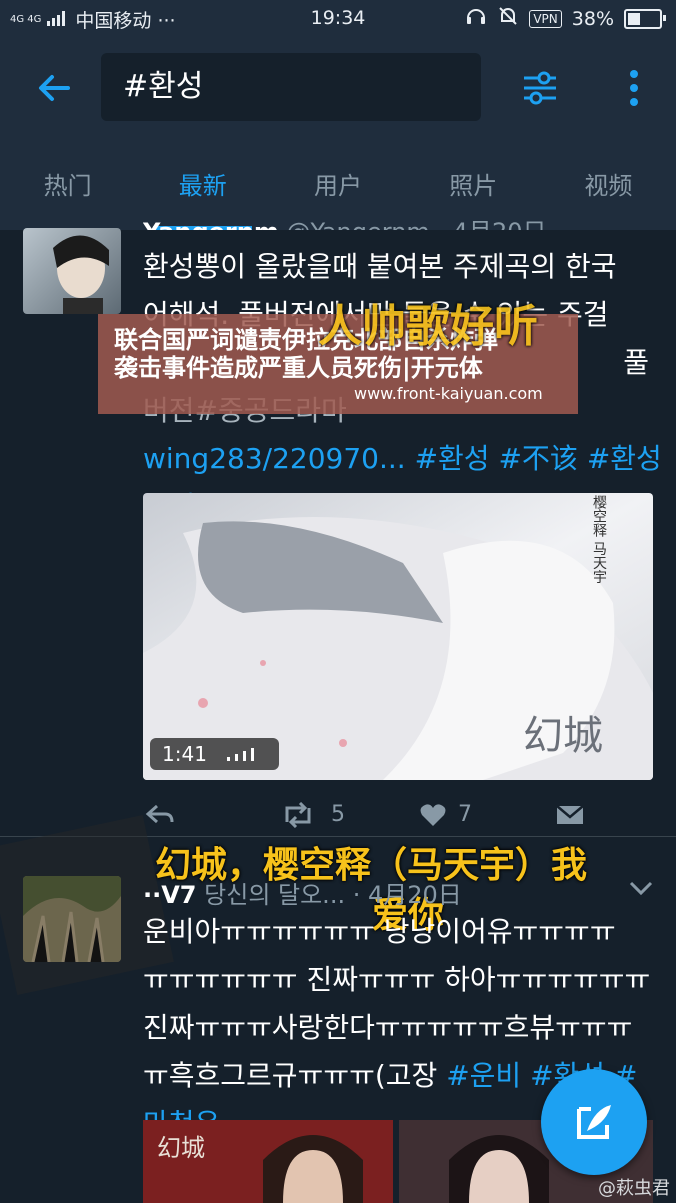  Describe the element at coordinates (545, 18) in the screenshot. I see `vpn-badge: VPN` at that location.